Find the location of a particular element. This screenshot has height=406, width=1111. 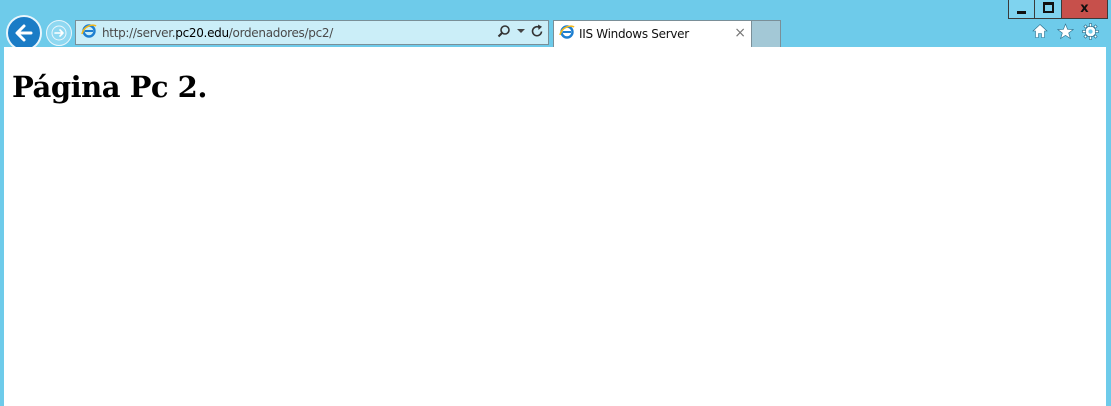

close-icon: x is located at coordinates (1084, 8).